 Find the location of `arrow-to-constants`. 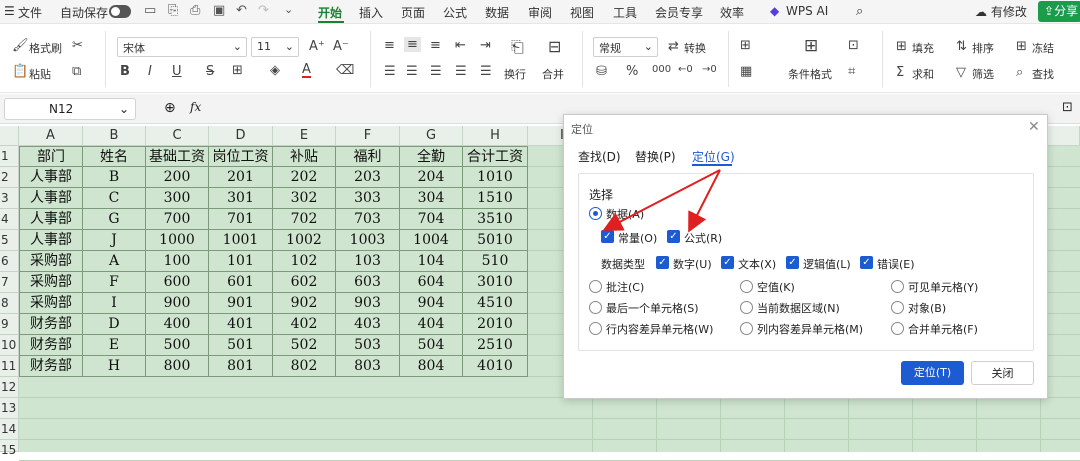

arrow-to-constants is located at coordinates (661, 200).